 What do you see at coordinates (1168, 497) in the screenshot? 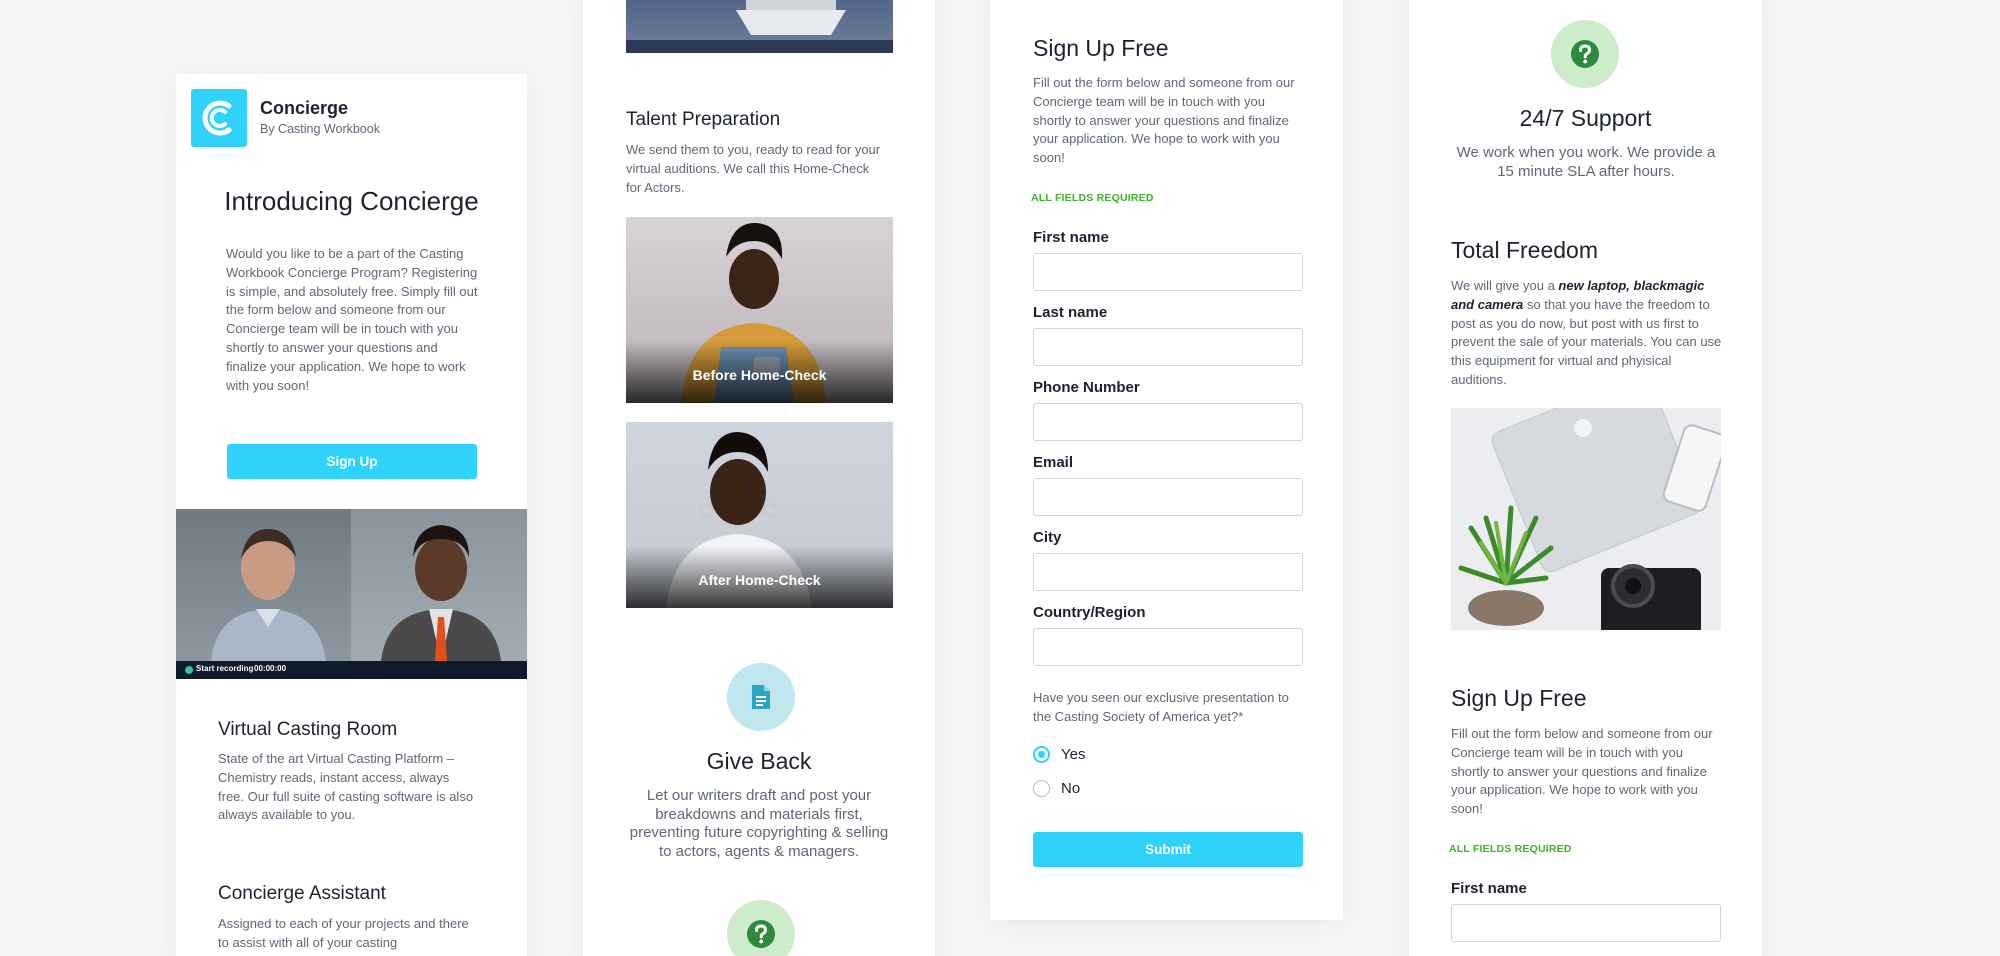
I see `email-field` at bounding box center [1168, 497].